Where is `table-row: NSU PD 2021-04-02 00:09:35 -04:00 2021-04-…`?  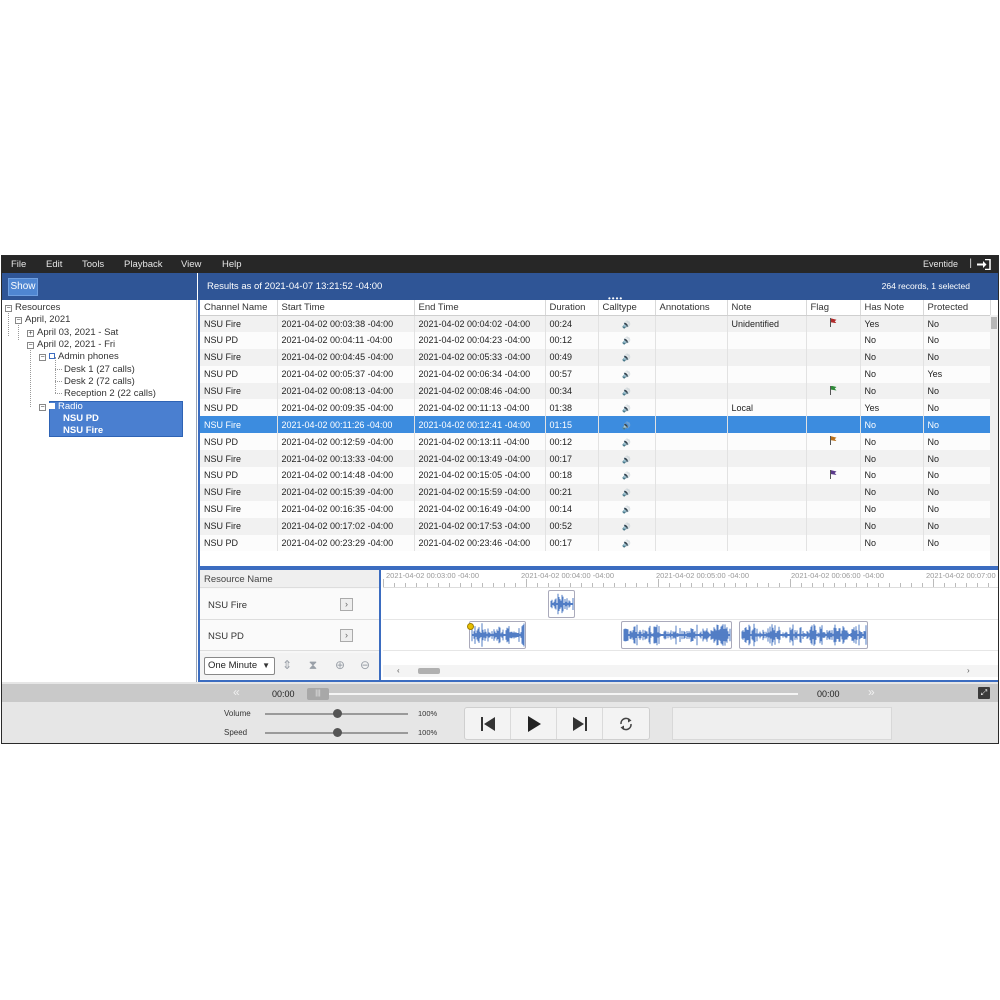
table-row: NSU PD 2021-04-02 00:09:35 -04:00 2021-04-… is located at coordinates (595, 408).